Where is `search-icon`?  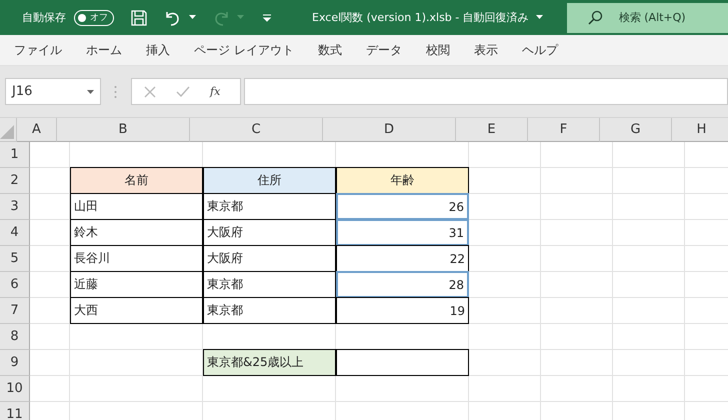
search-icon is located at coordinates (594, 18).